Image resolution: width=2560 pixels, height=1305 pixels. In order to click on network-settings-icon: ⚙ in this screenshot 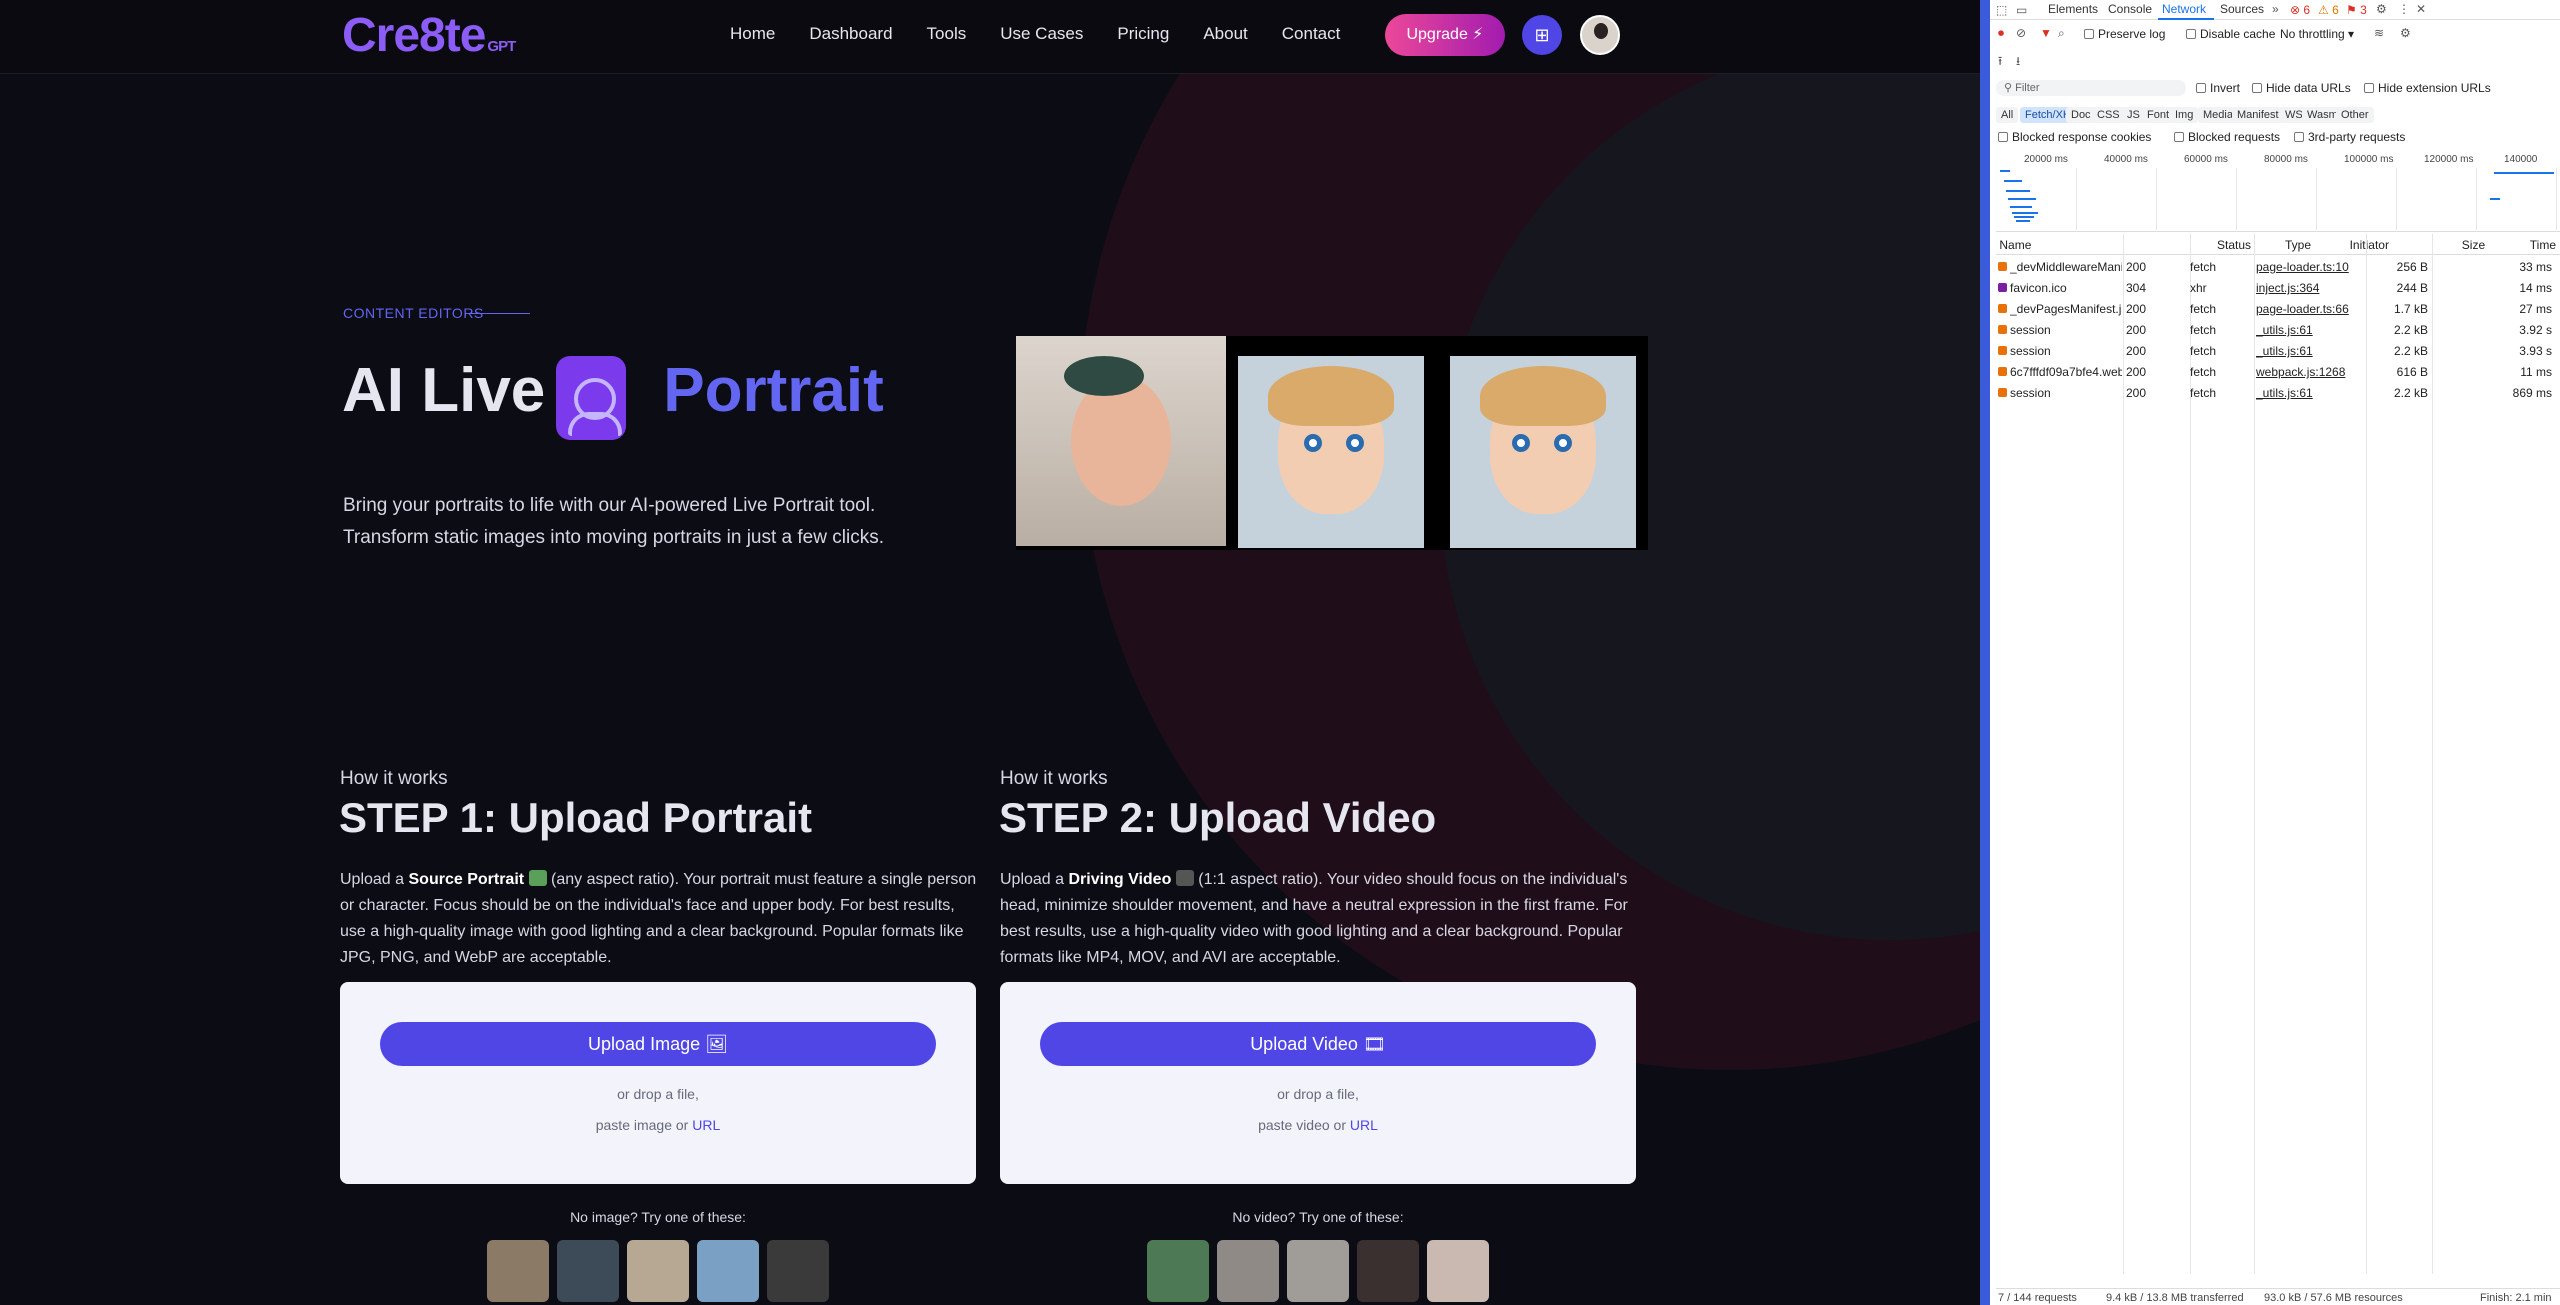, I will do `click(2405, 33)`.